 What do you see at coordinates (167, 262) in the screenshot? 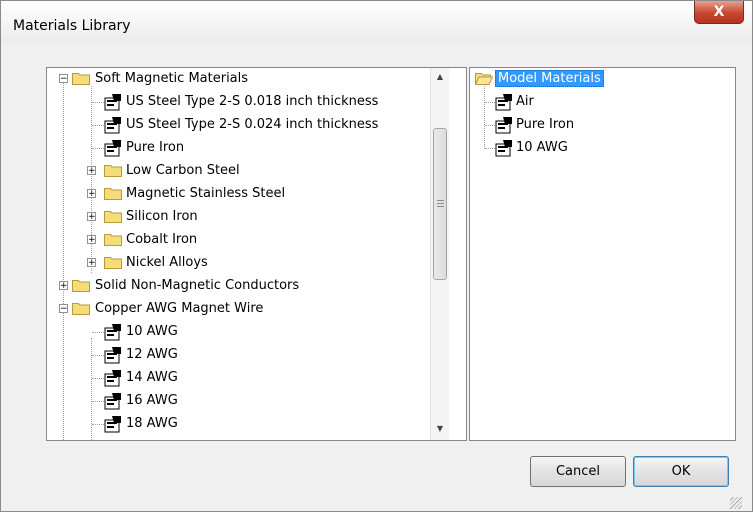
I see `tree-item-label: Nickel Alloys` at bounding box center [167, 262].